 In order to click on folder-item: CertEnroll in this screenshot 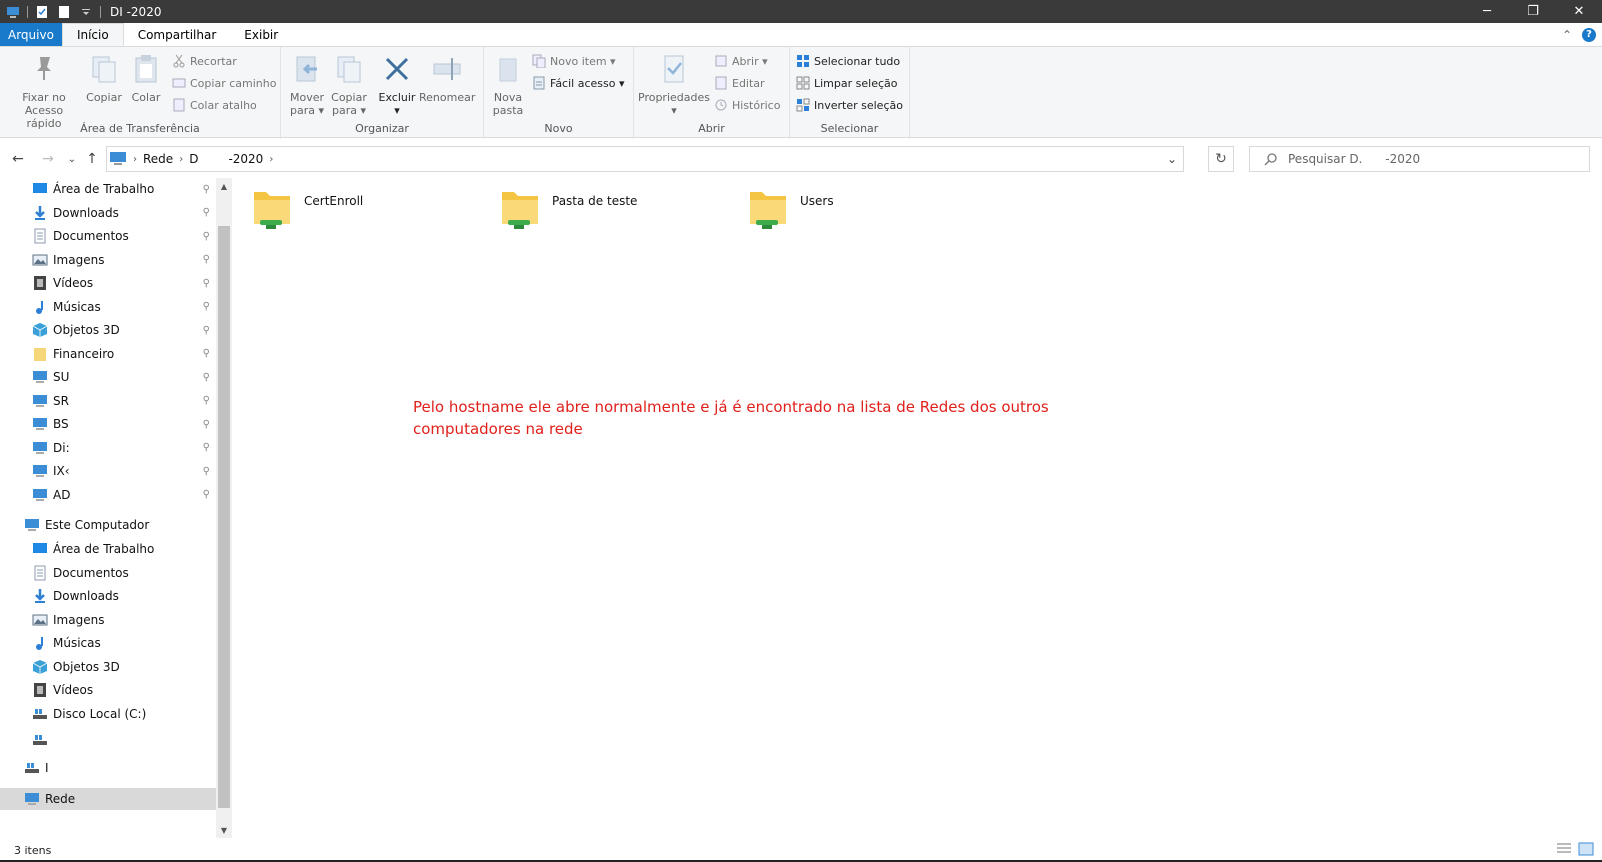, I will do `click(306, 210)`.